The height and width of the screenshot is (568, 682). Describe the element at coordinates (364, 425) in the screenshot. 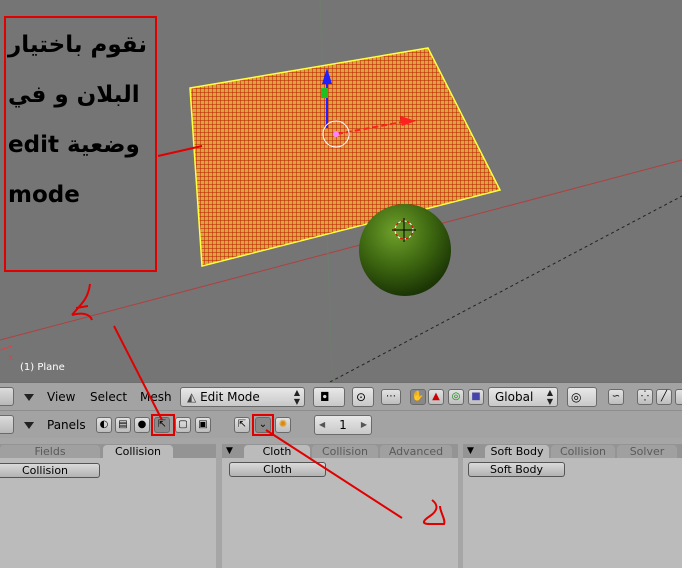

I see `frame-increment-icon: ▶` at that location.